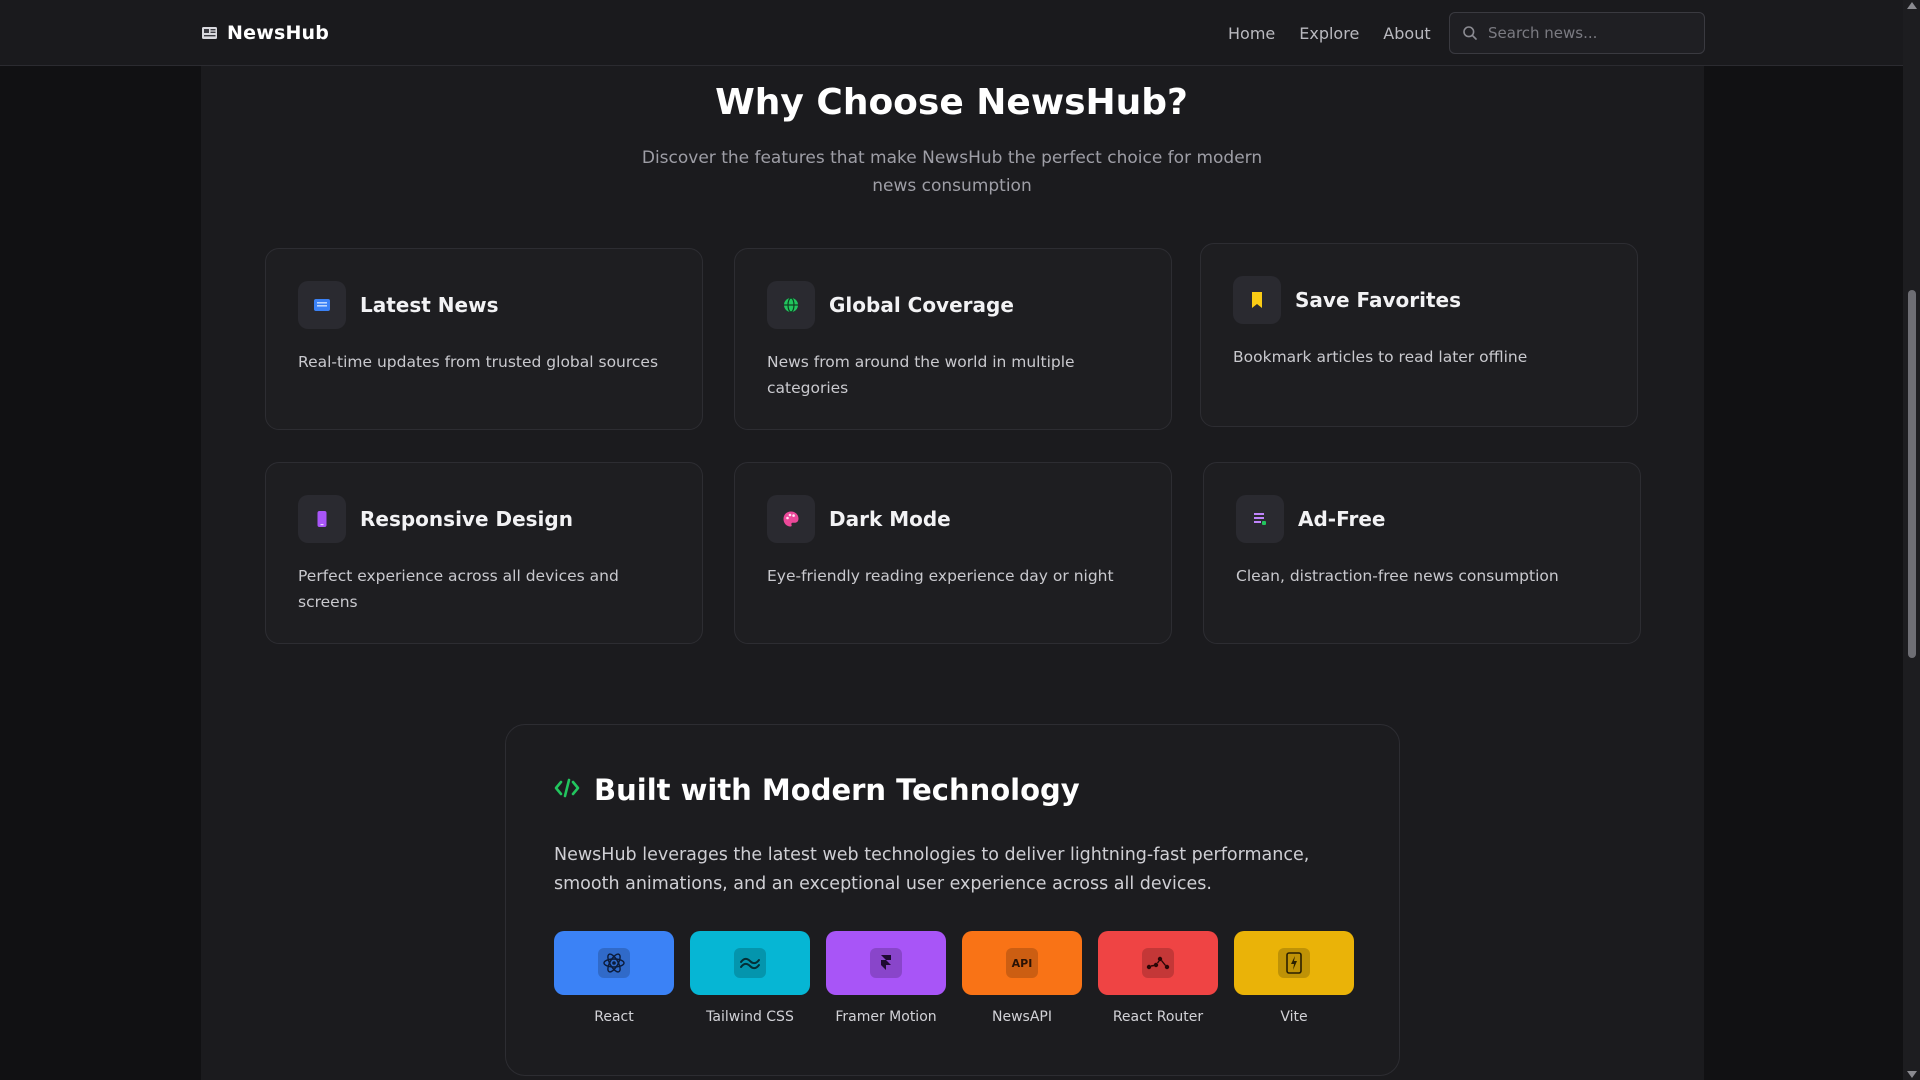  What do you see at coordinates (1260, 519) in the screenshot?
I see `document-icon` at bounding box center [1260, 519].